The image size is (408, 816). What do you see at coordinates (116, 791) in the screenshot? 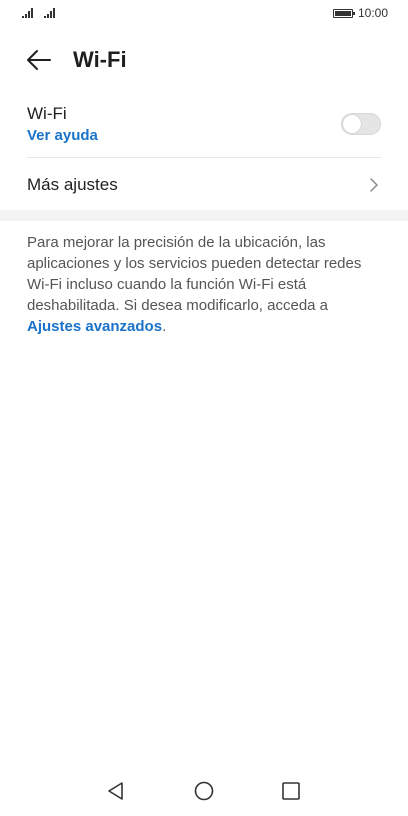
I see `triangle-back-icon` at bounding box center [116, 791].